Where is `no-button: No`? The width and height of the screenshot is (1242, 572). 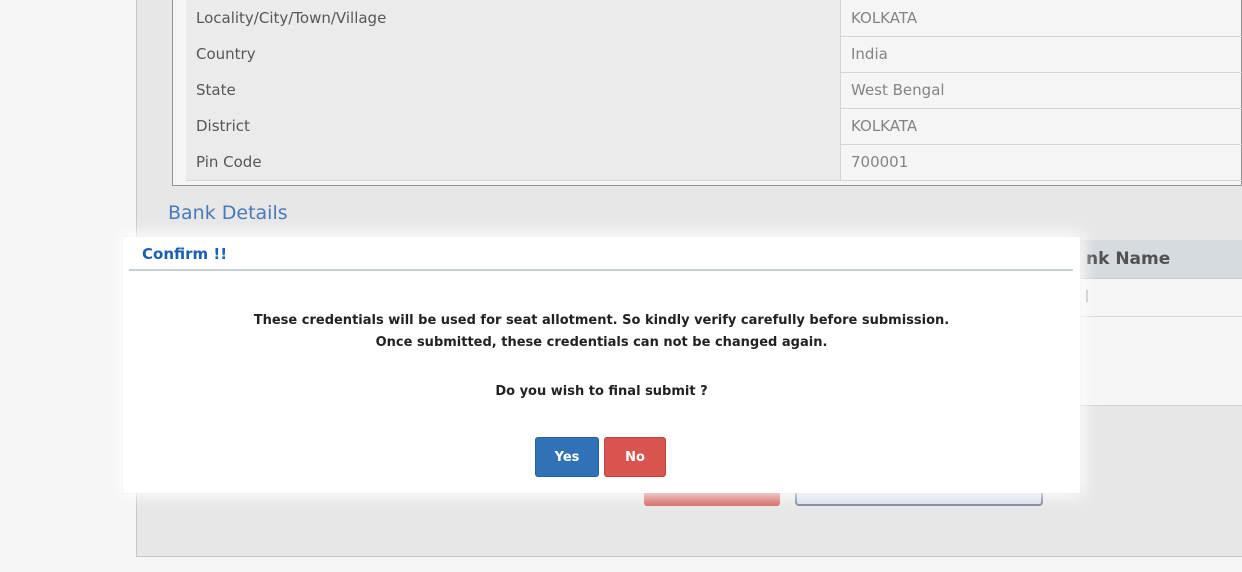
no-button: No is located at coordinates (635, 457).